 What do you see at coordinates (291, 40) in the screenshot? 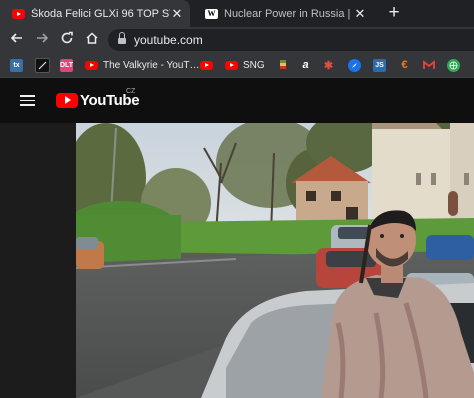
I see `address-bar: youtube.com` at bounding box center [291, 40].